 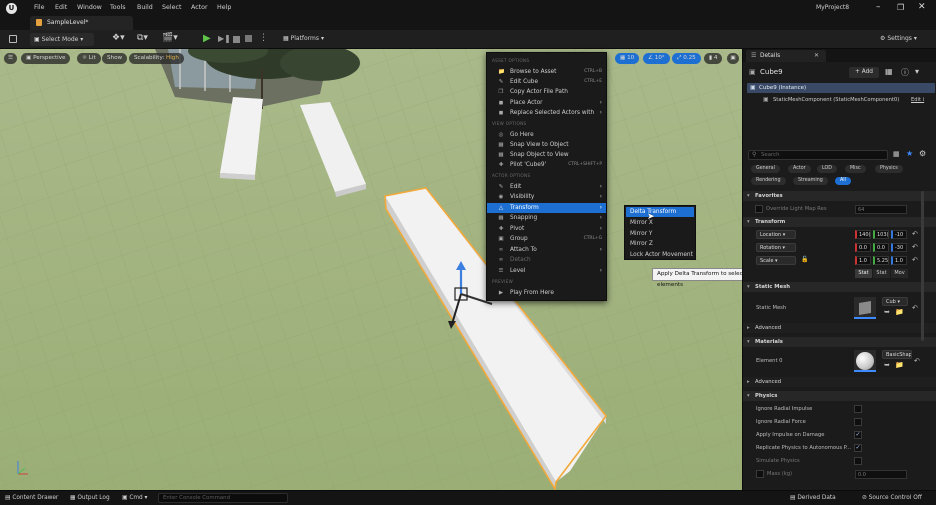 I want to click on mobility-static-button: Stat, so click(x=863, y=273).